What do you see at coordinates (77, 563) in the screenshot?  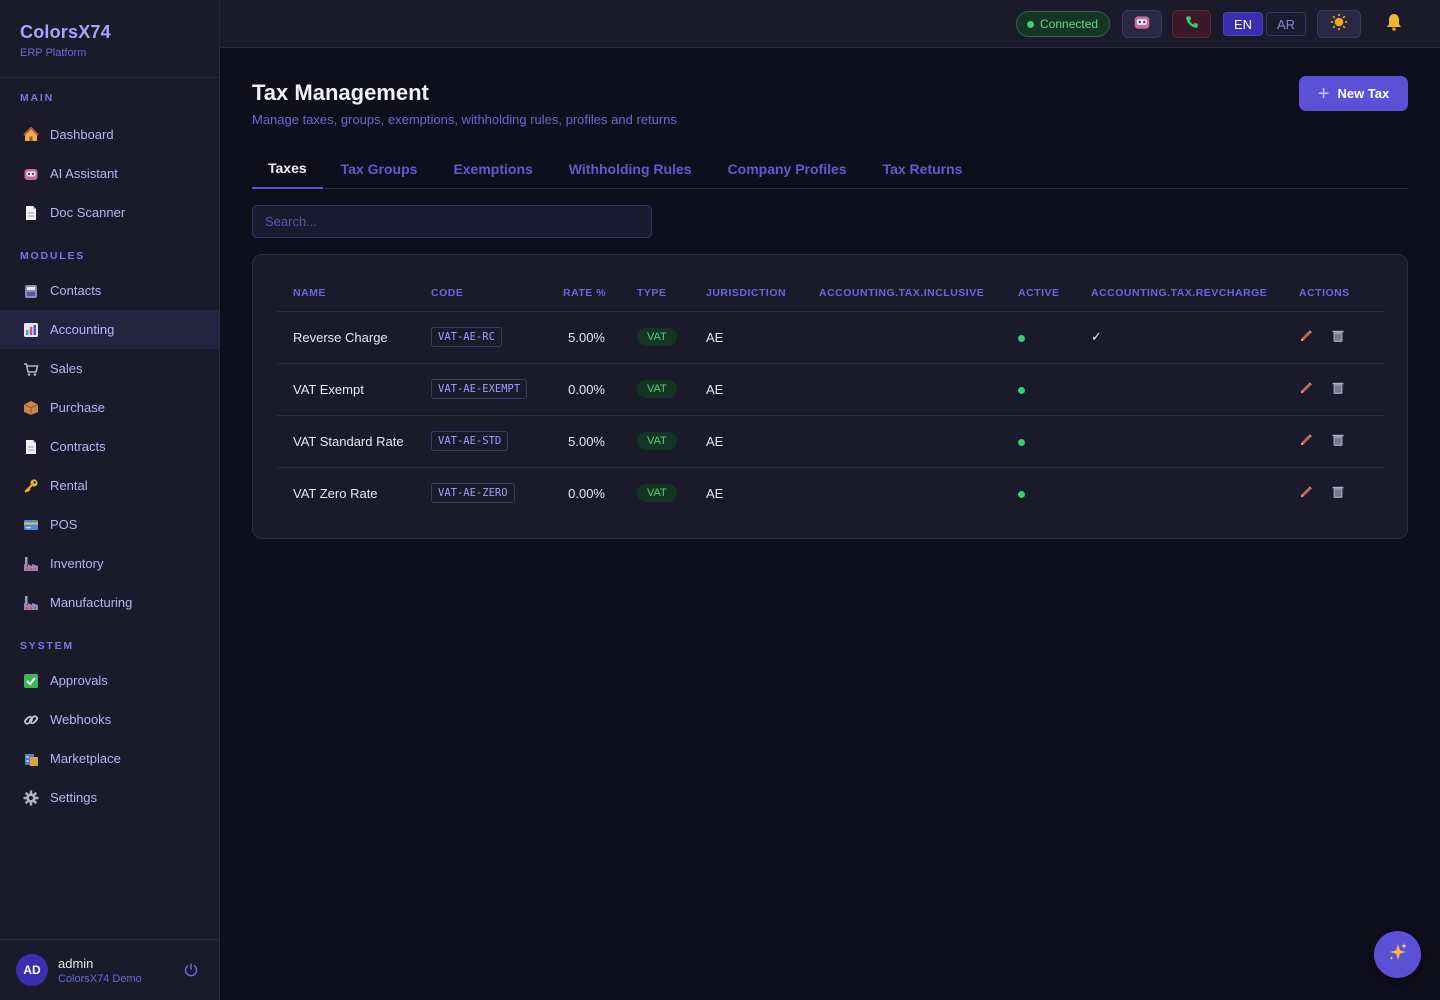 I see `sidebar-item-label: Inventory` at bounding box center [77, 563].